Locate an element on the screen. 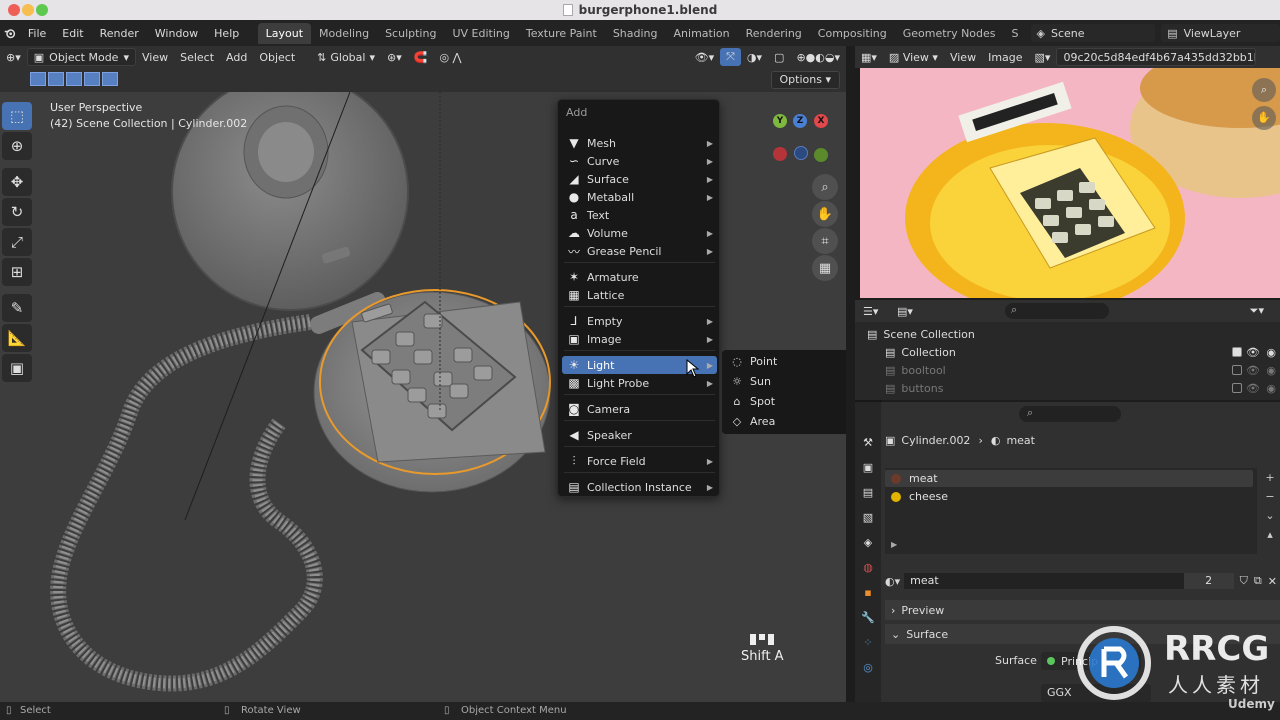  fake-user-icon: ⛉ is located at coordinates (1244, 581).